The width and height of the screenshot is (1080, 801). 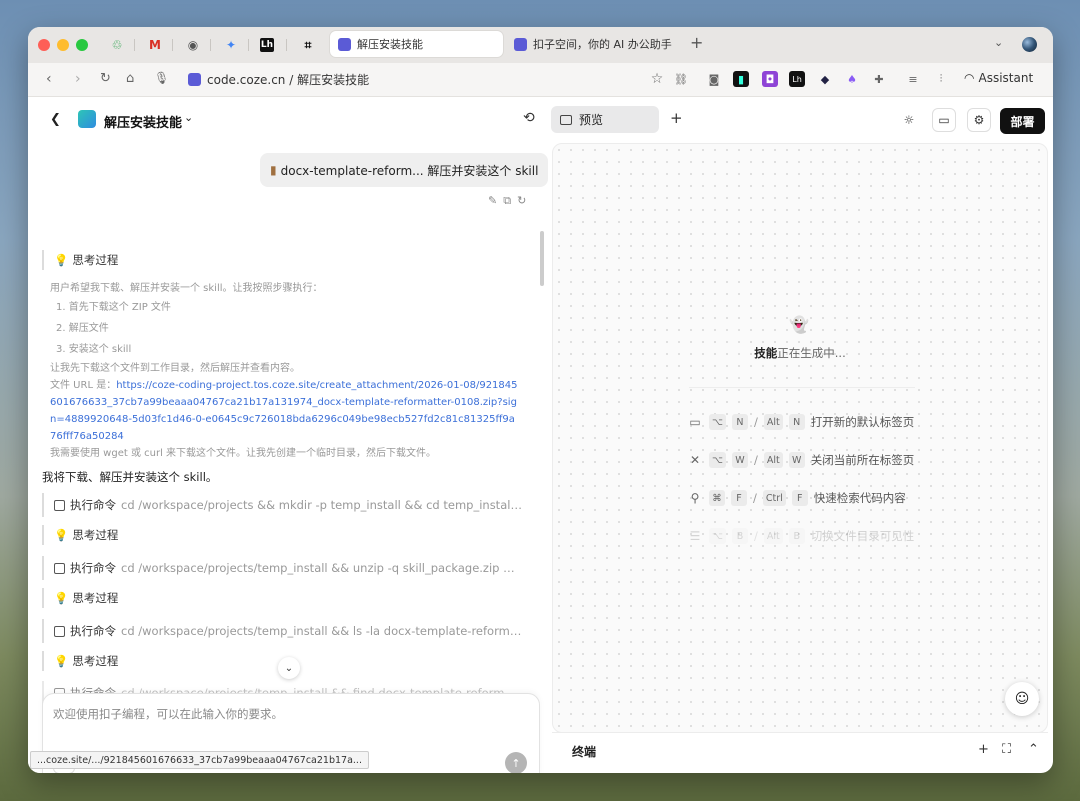 What do you see at coordinates (529, 118) in the screenshot?
I see `history-icon: ⟲` at bounding box center [529, 118].